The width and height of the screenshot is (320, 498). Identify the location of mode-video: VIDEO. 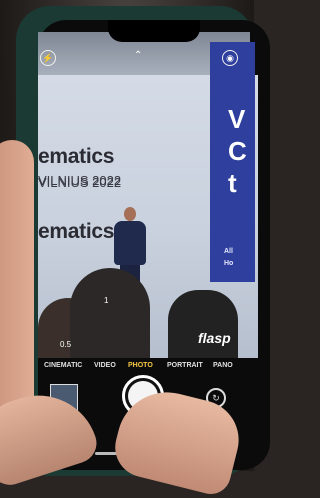
(105, 365).